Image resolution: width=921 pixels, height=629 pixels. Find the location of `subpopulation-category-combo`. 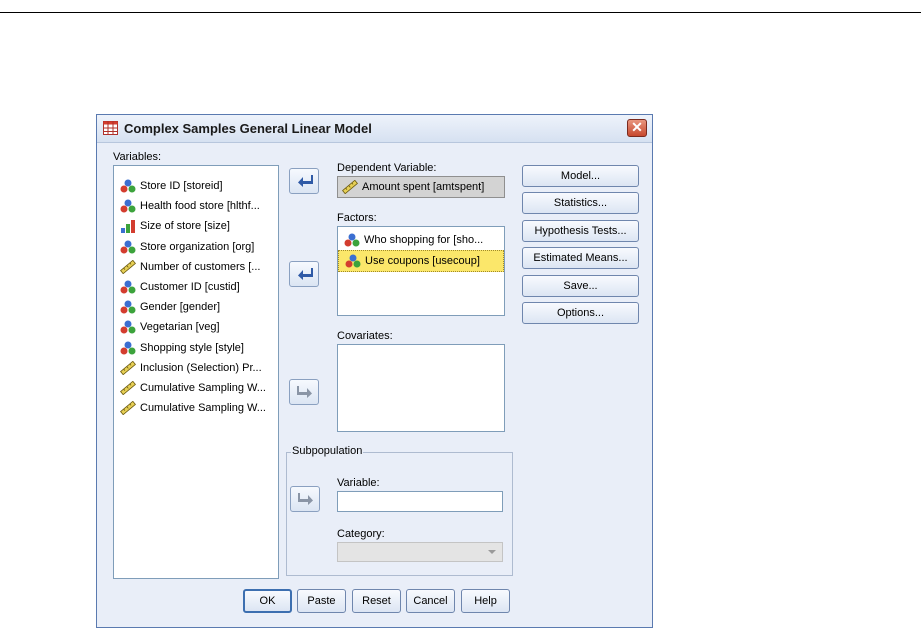

subpopulation-category-combo is located at coordinates (420, 552).